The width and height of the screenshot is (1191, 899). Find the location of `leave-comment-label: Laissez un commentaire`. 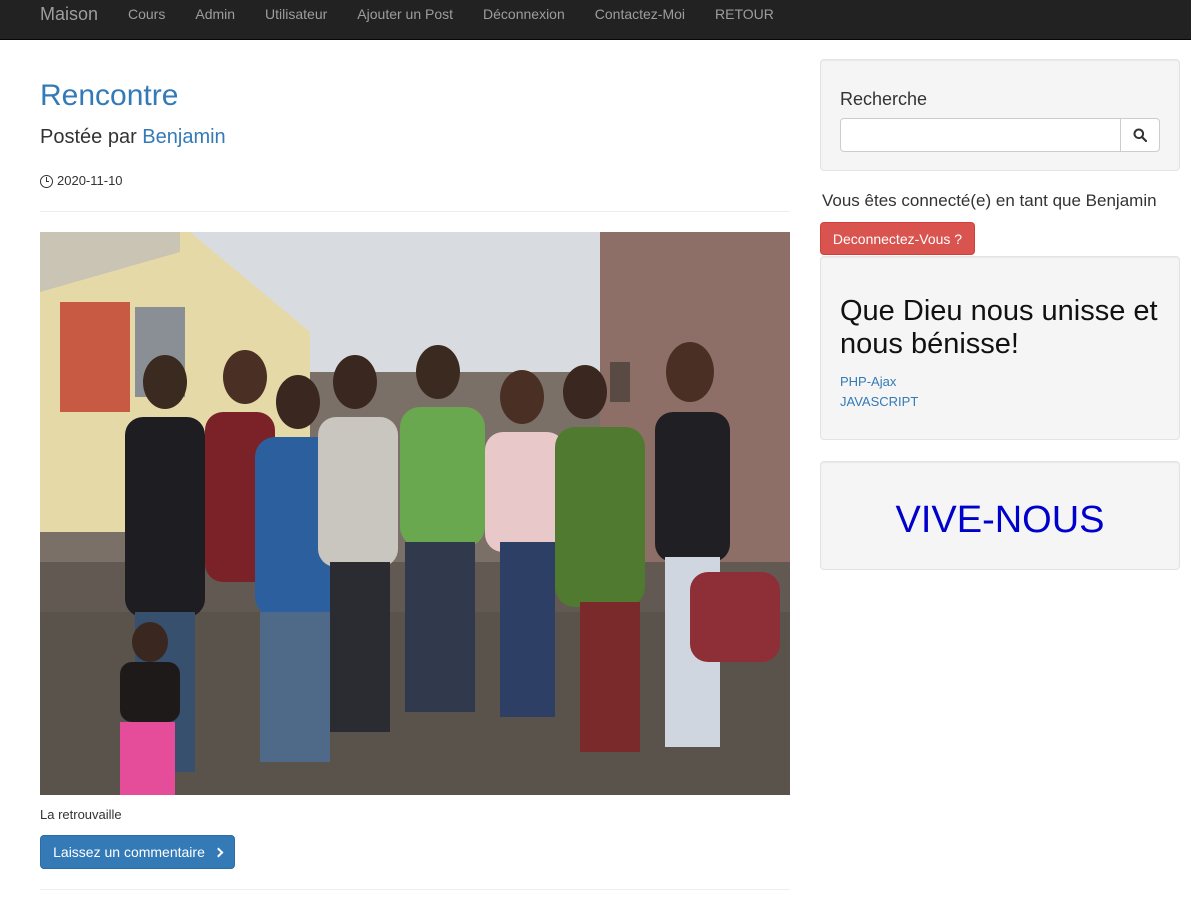

leave-comment-label: Laissez un commentaire is located at coordinates (129, 852).